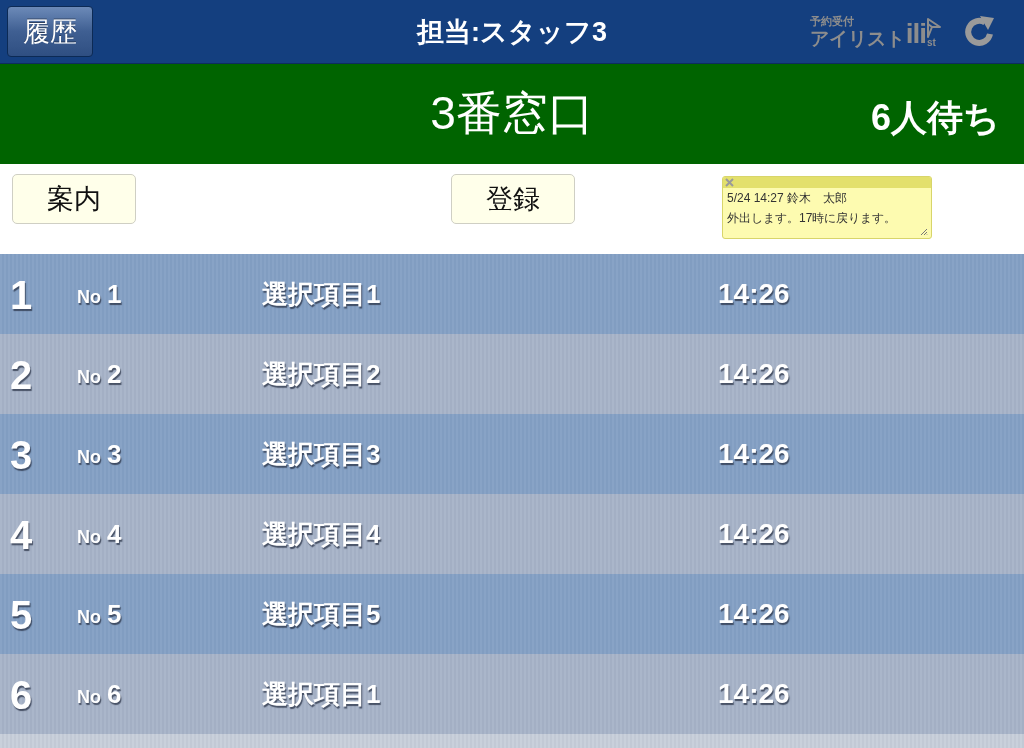 The image size is (1024, 748). I want to click on selected-item: 選択項目3, so click(322, 454).